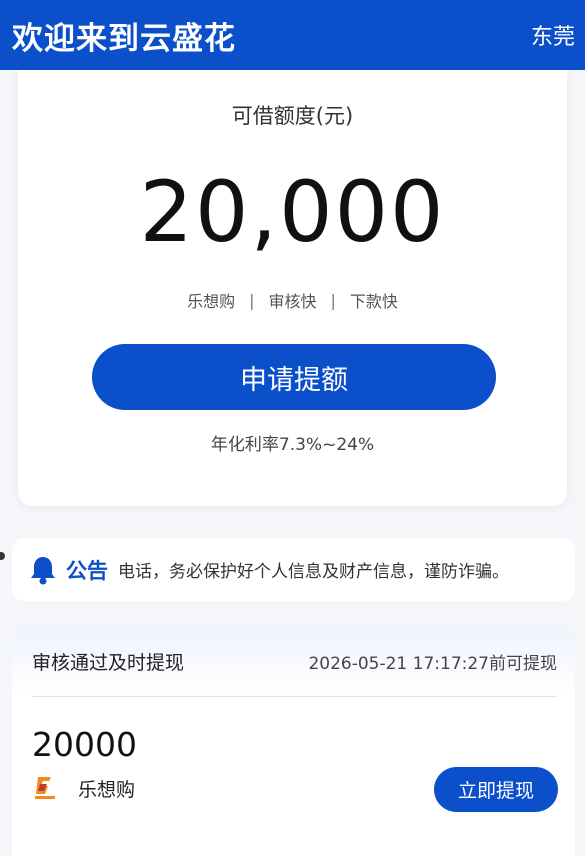  I want to click on feature-item: 乐想购, so click(211, 301).